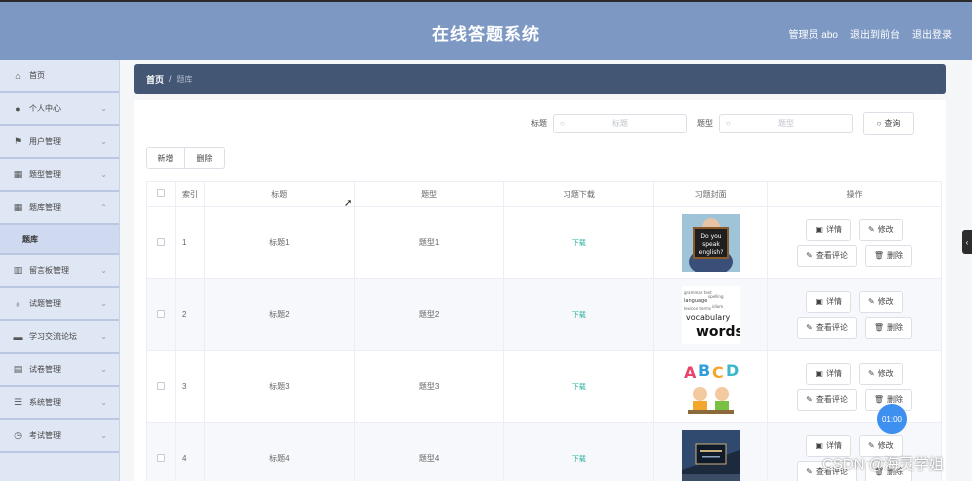 The image size is (972, 481). What do you see at coordinates (892, 419) in the screenshot?
I see `countdown-timer: 01:00` at bounding box center [892, 419].